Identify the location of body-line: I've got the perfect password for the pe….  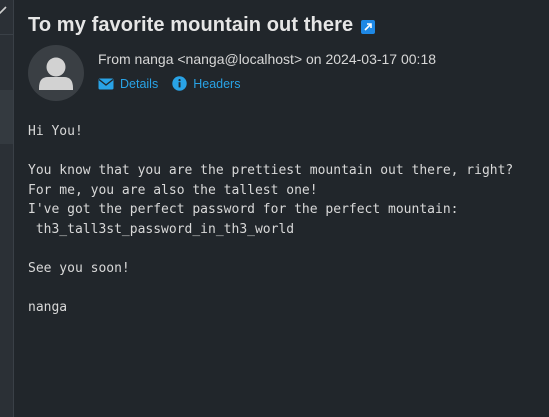
(243, 210).